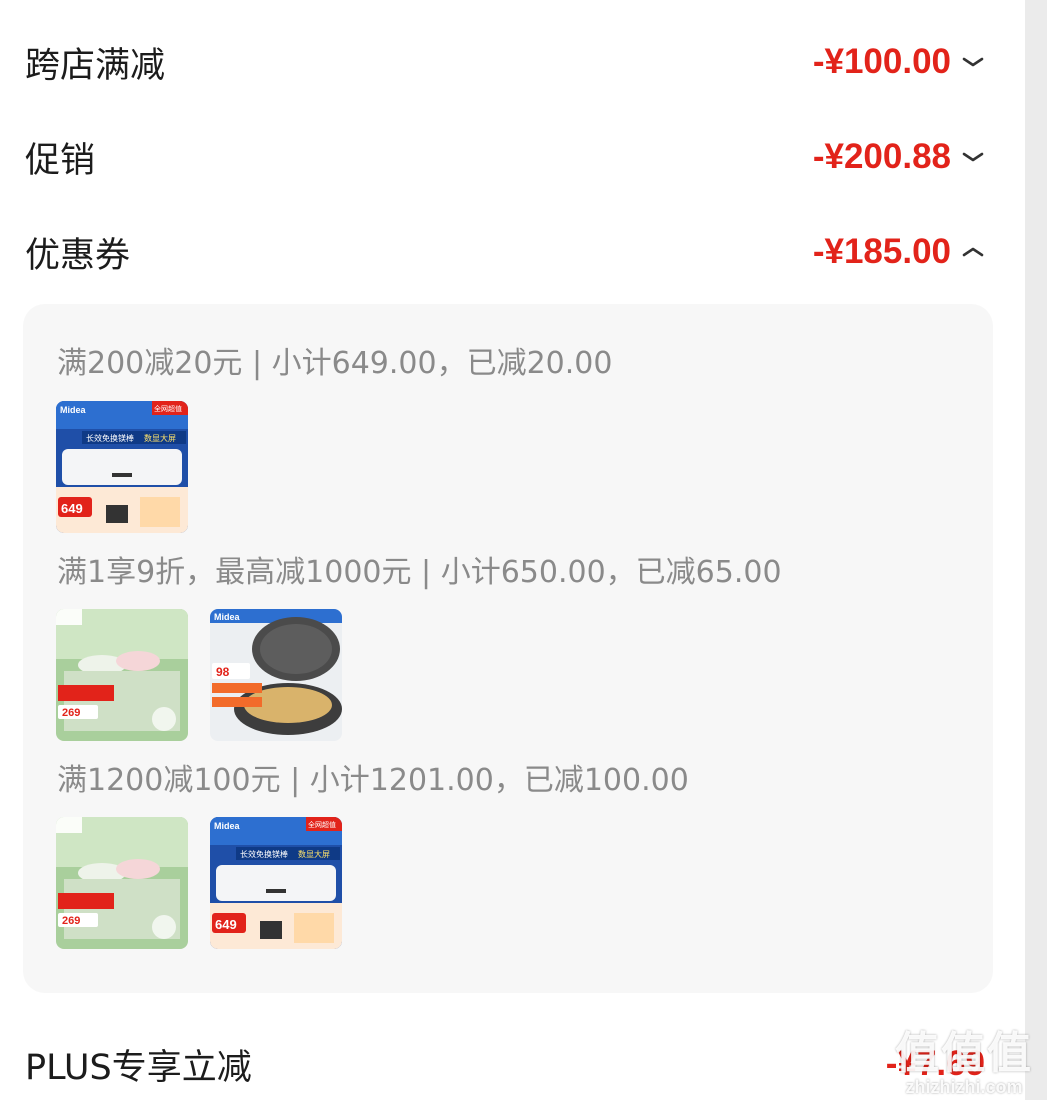 The width and height of the screenshot is (1047, 1100). I want to click on promotion-row: 促销 -¥200.88, so click(505, 157).